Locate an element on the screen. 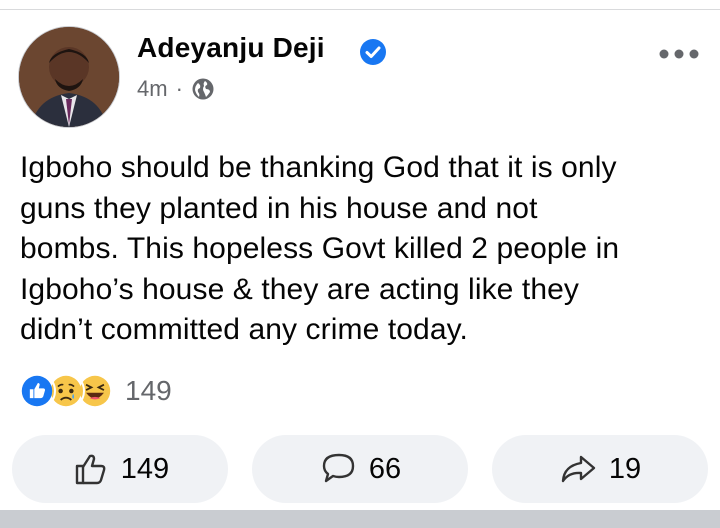 The height and width of the screenshot is (528, 720). comment-button: 66 is located at coordinates (360, 469).